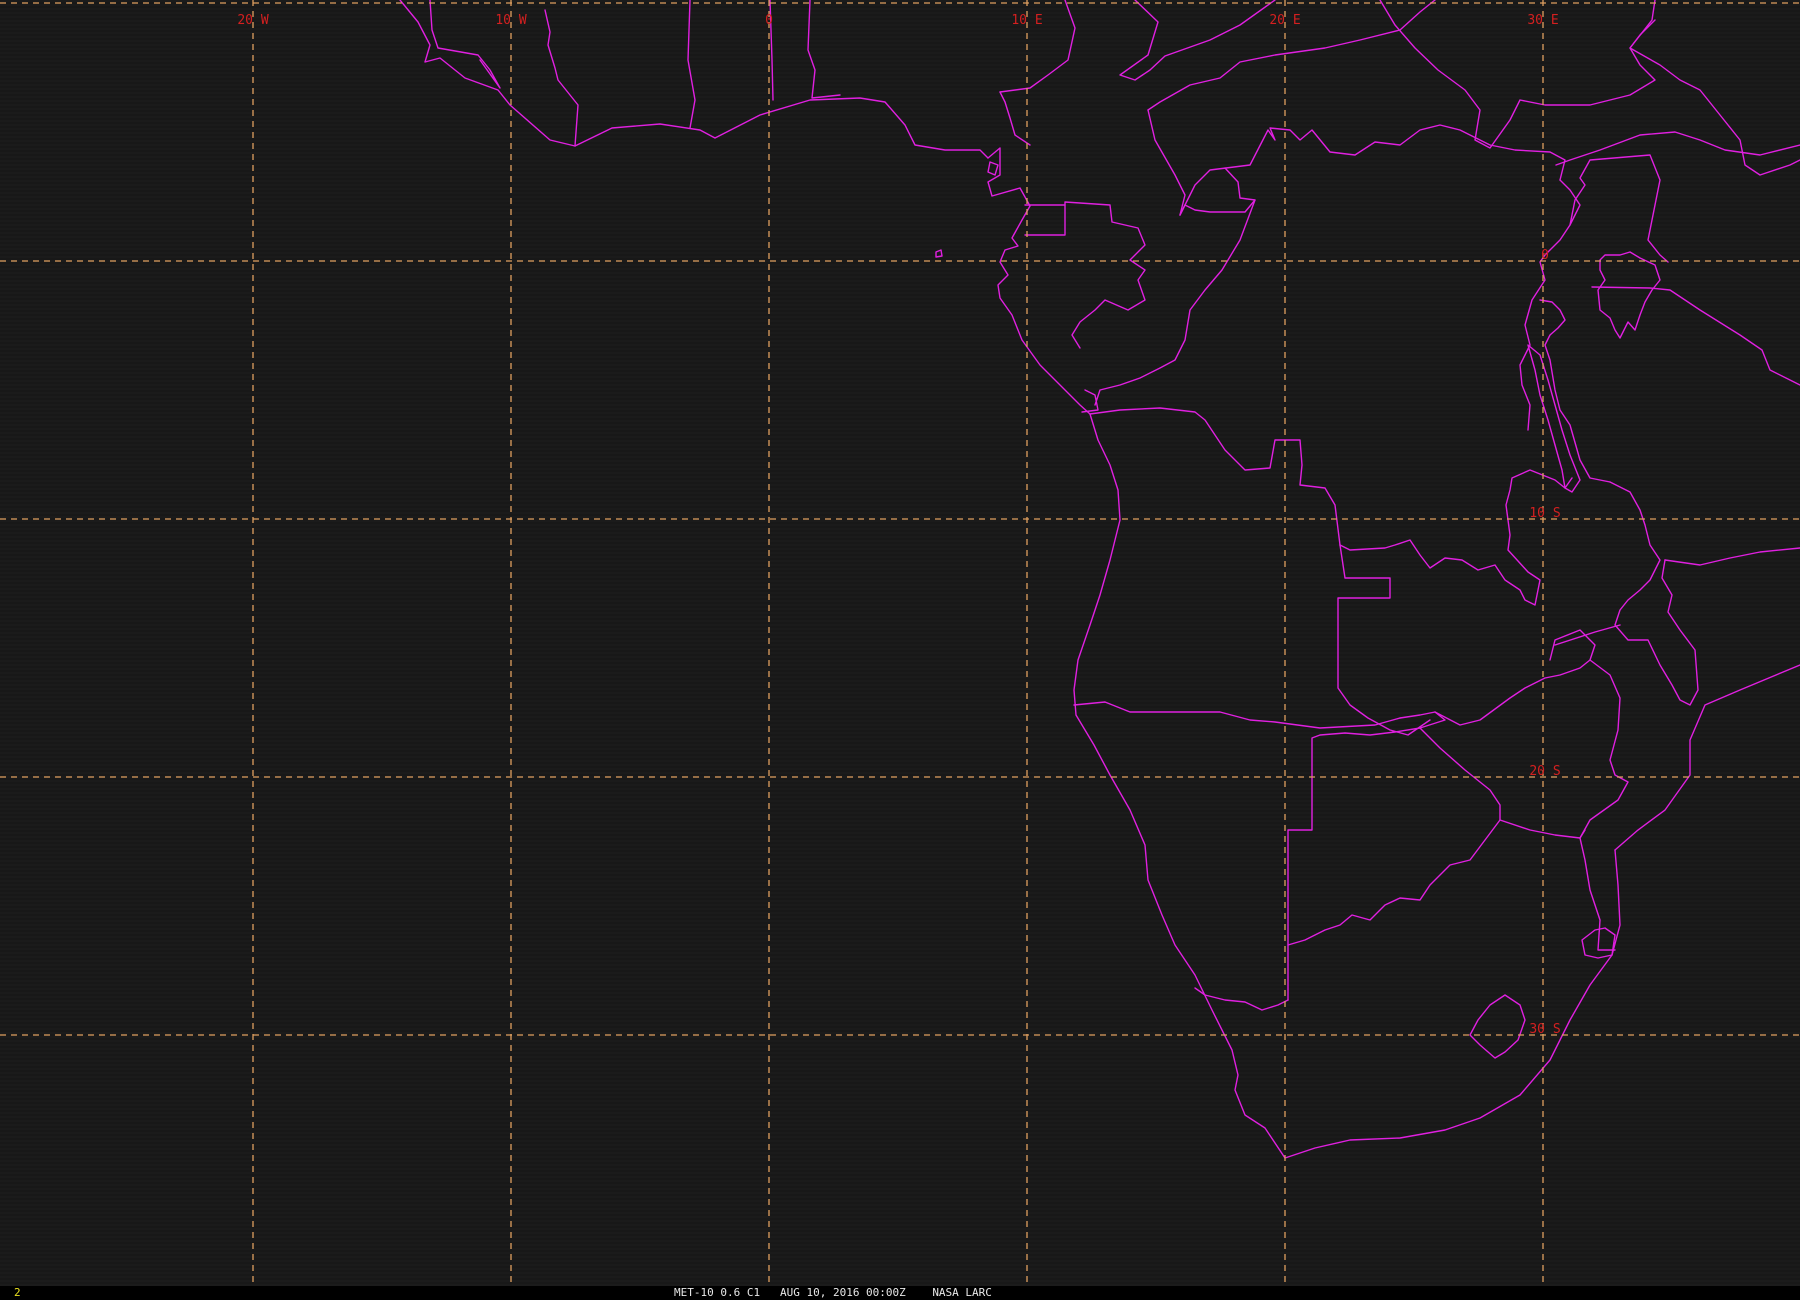 This screenshot has width=1800, height=1300. What do you see at coordinates (1544, 1029) in the screenshot?
I see `lat-label-30s: 30 S` at bounding box center [1544, 1029].